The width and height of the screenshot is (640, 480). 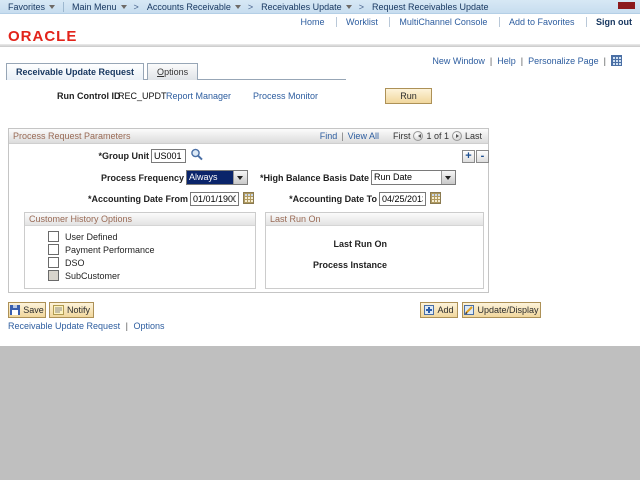 What do you see at coordinates (437, 136) in the screenshot?
I see `row-counter: 1 of 1` at bounding box center [437, 136].